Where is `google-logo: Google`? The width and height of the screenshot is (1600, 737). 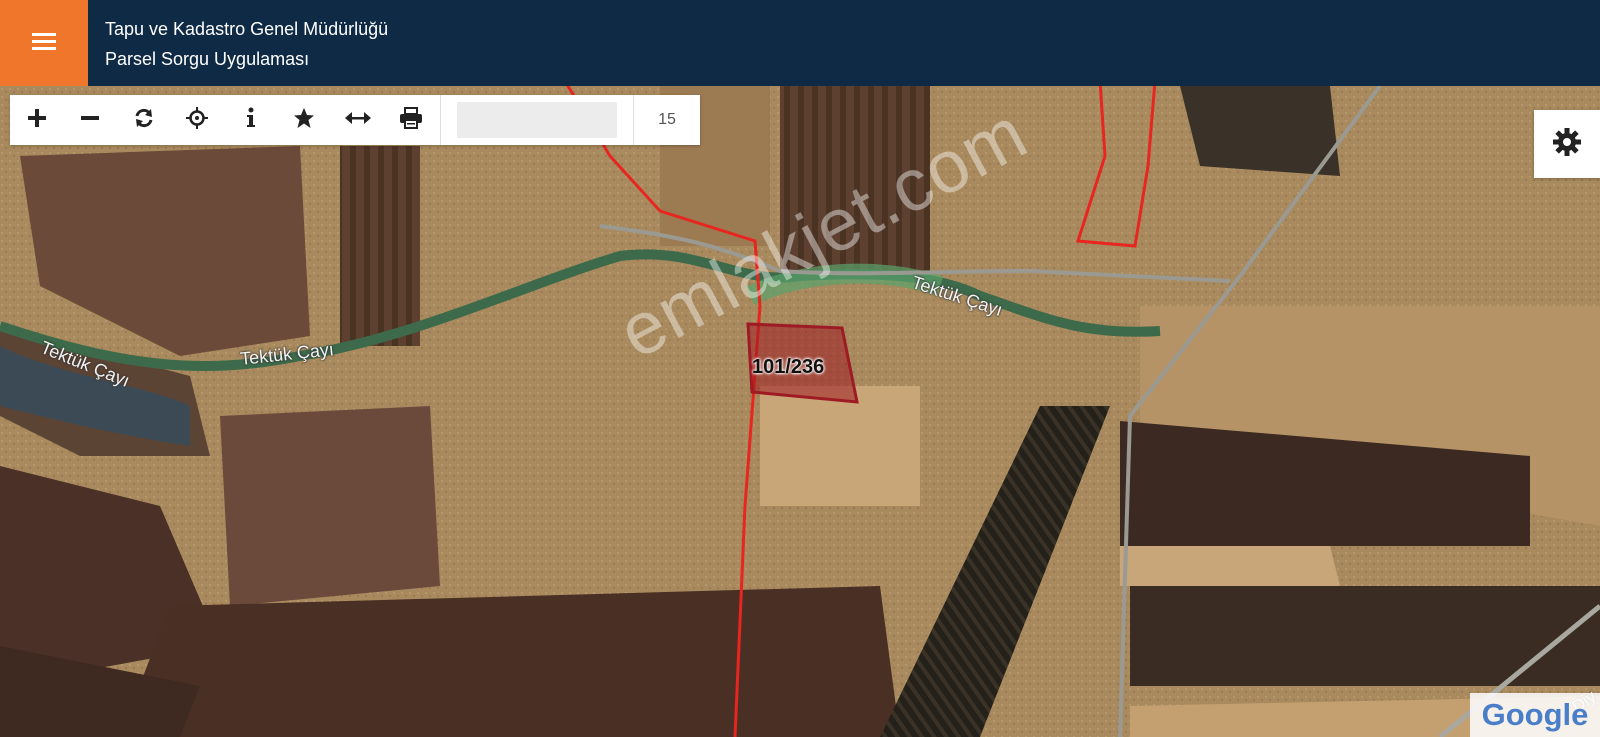 google-logo: Google is located at coordinates (1535, 715).